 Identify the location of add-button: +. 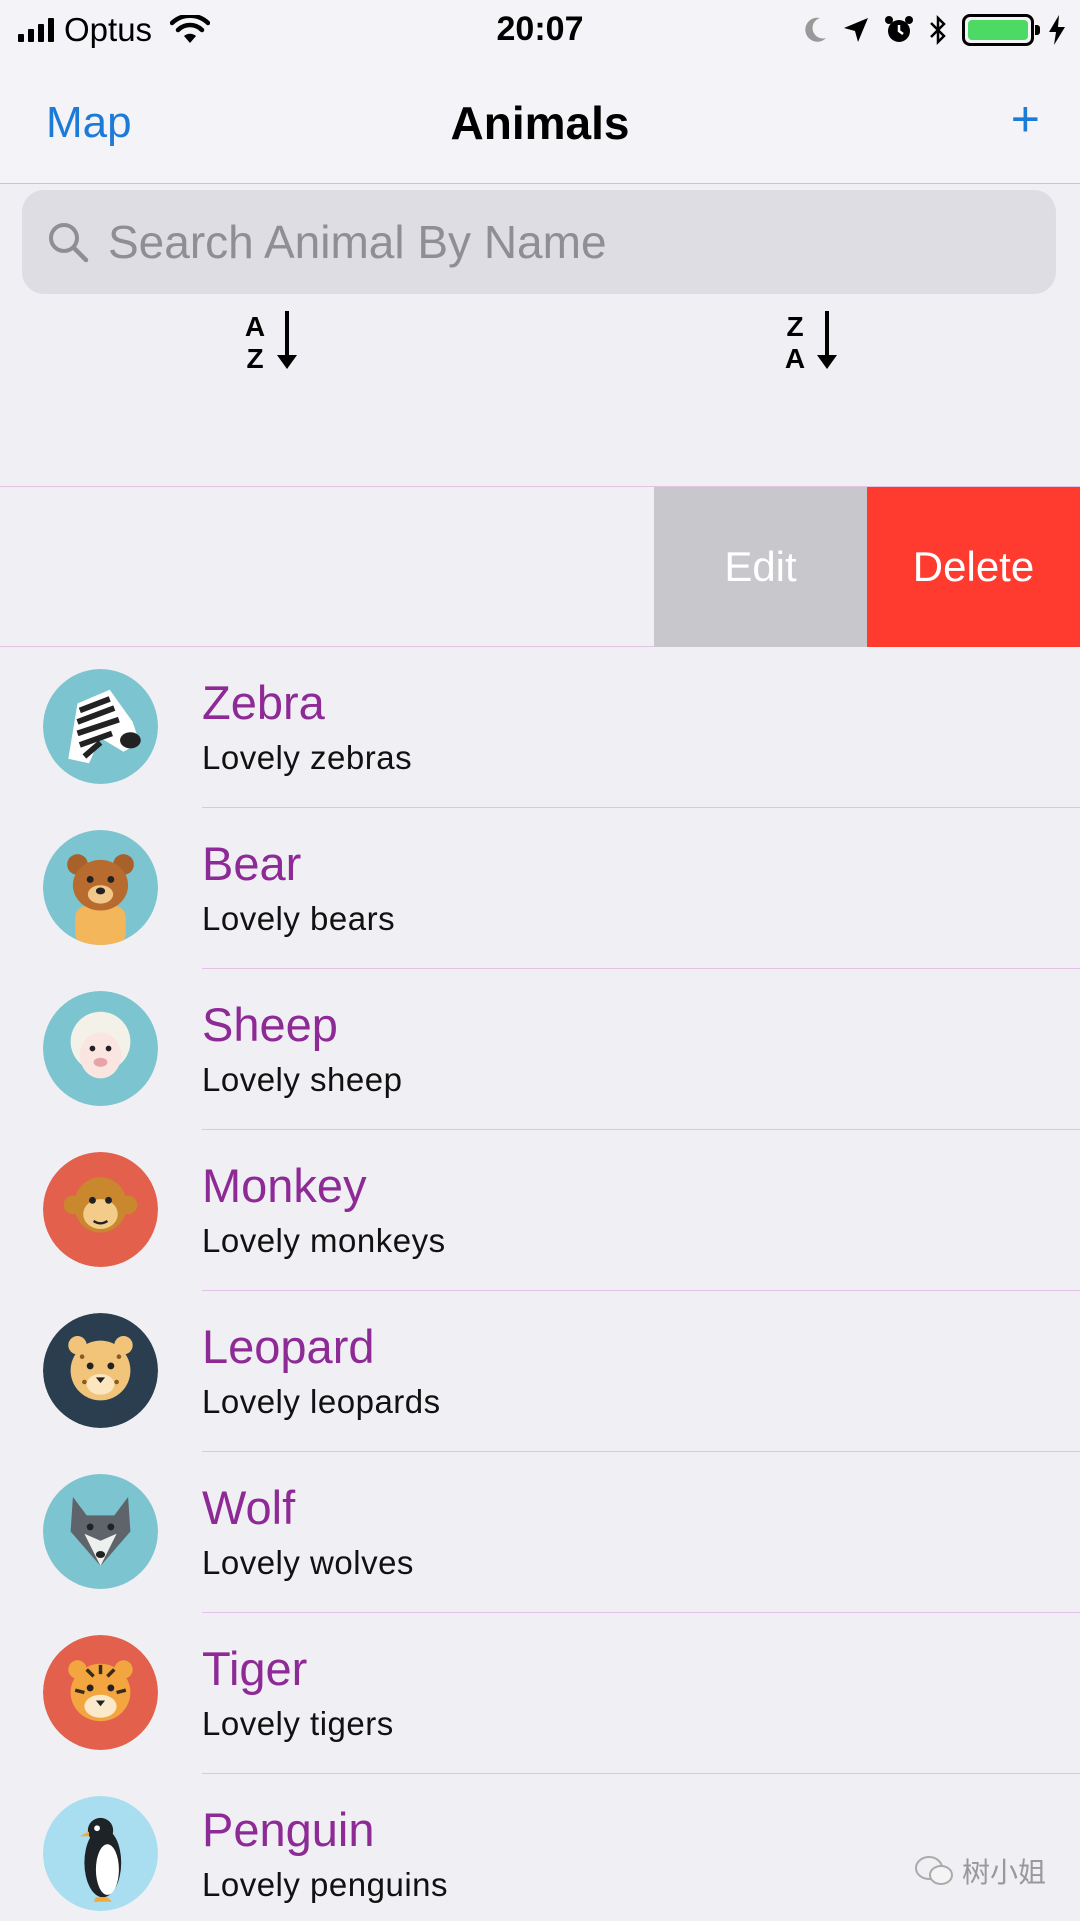
(1025, 119).